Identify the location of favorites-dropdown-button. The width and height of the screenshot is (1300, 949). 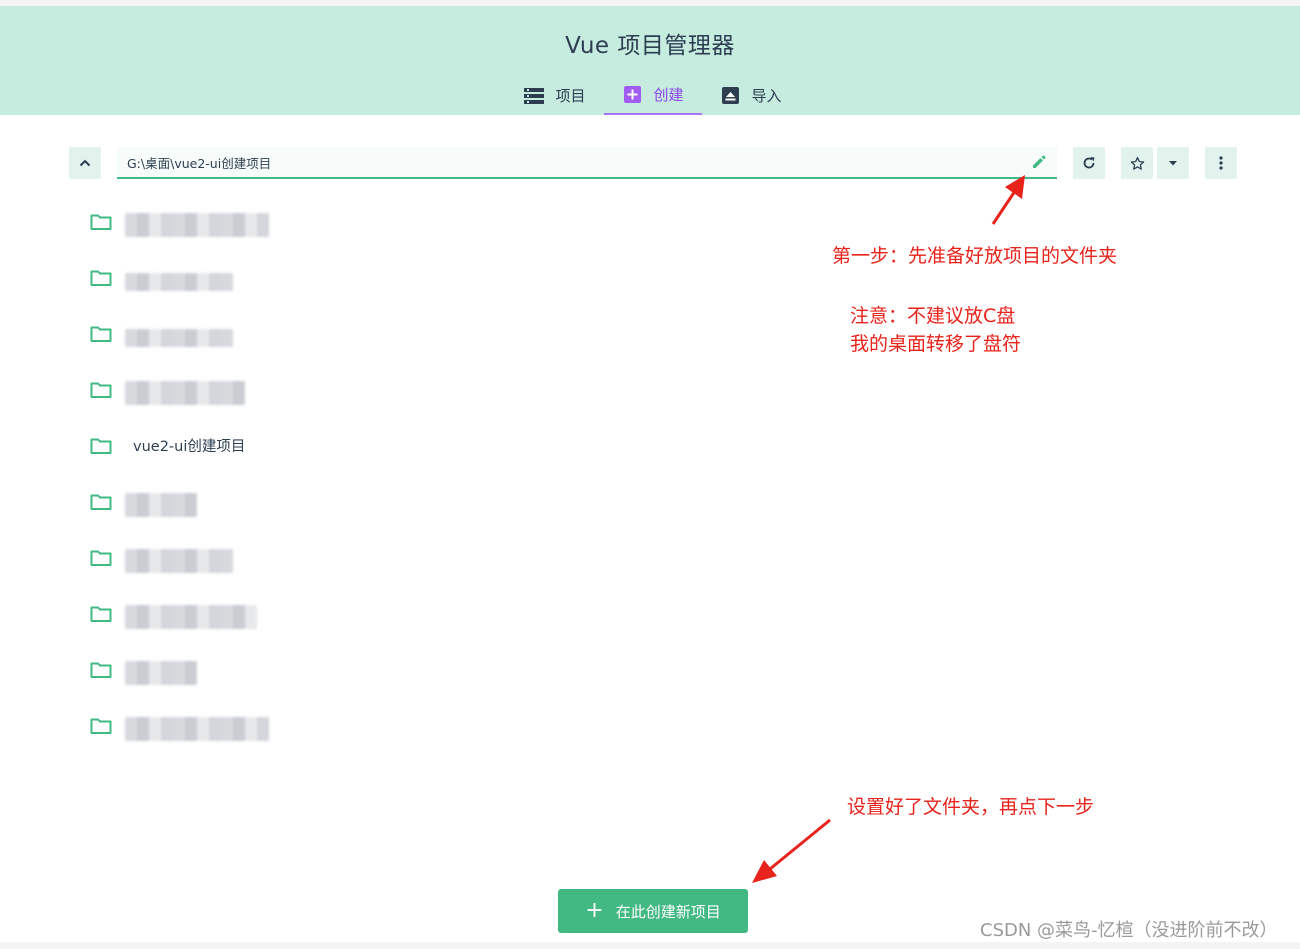
(1173, 163).